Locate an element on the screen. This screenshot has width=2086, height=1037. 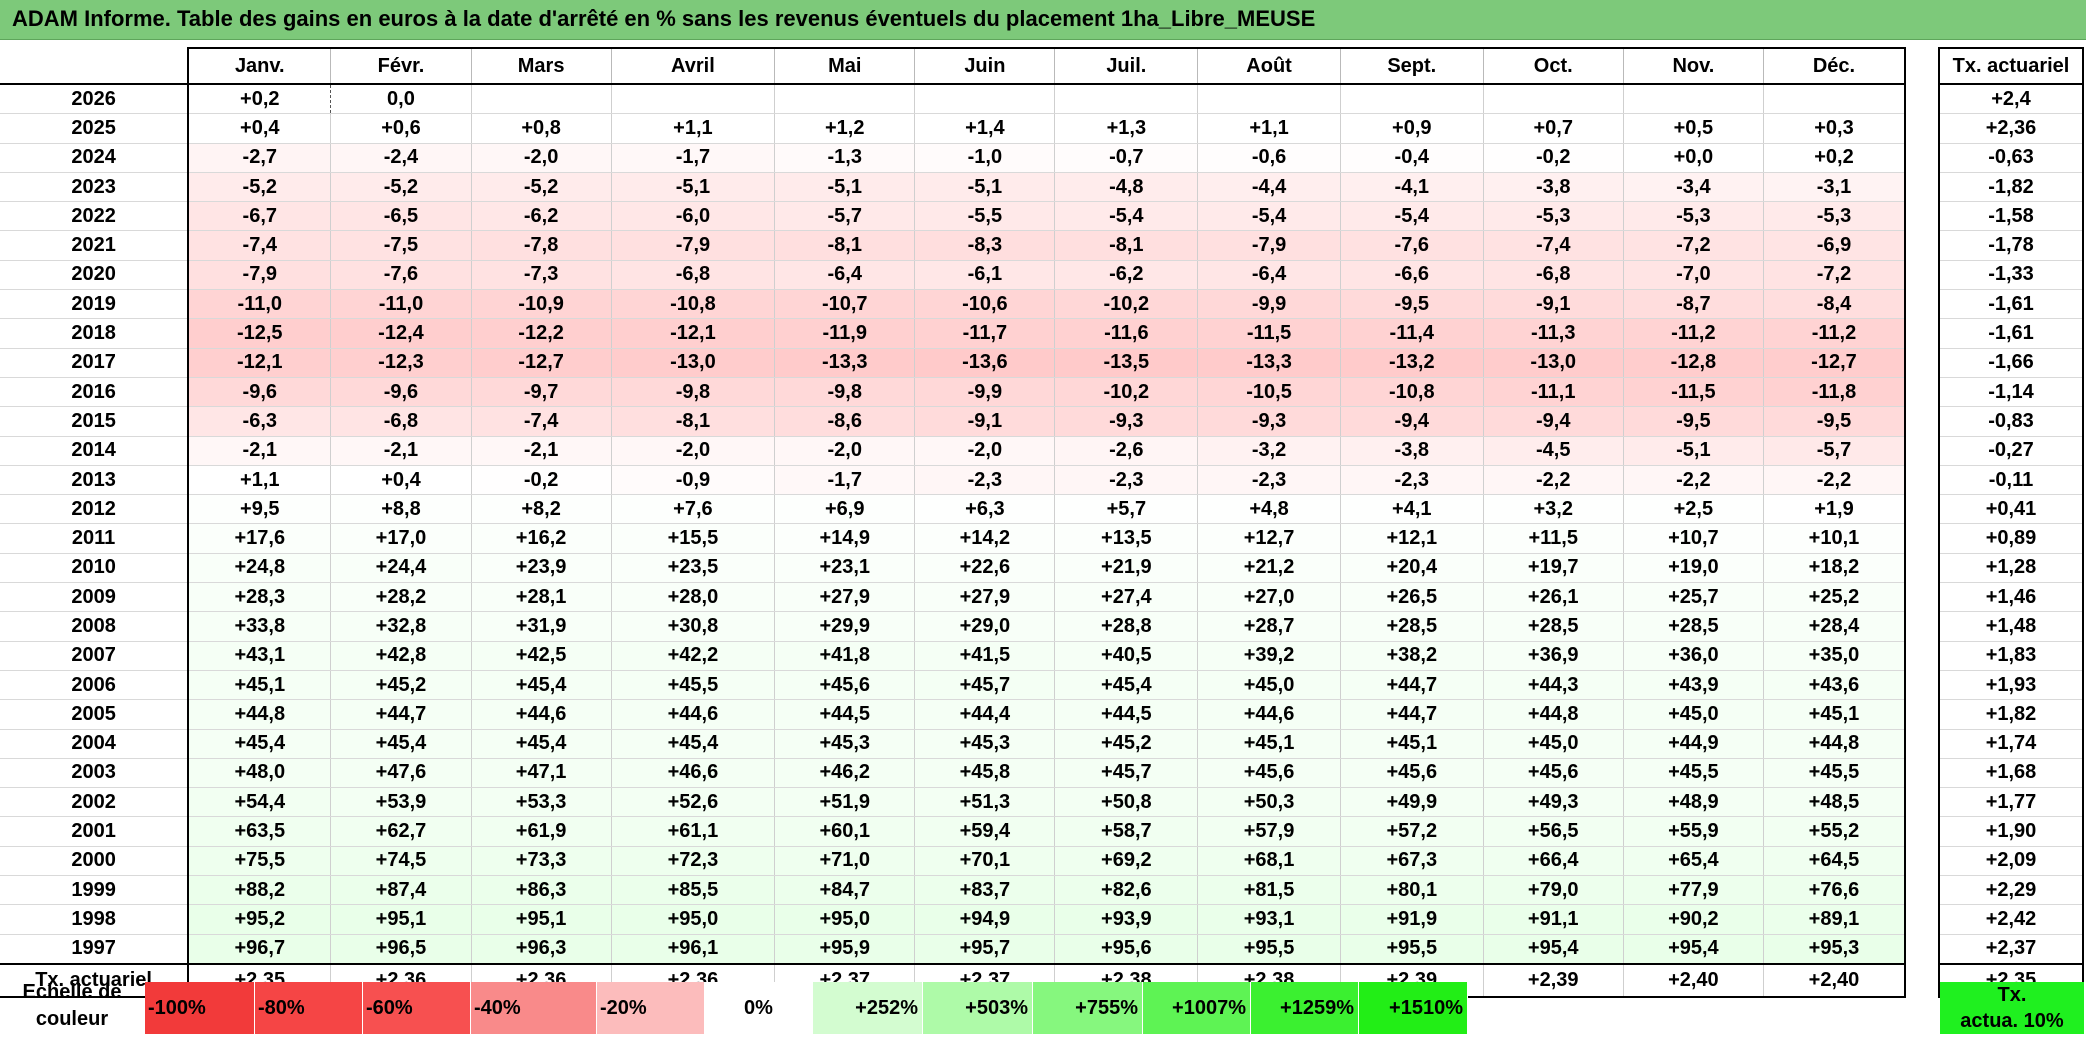
gain-cell: -9,4 is located at coordinates (1553, 421).